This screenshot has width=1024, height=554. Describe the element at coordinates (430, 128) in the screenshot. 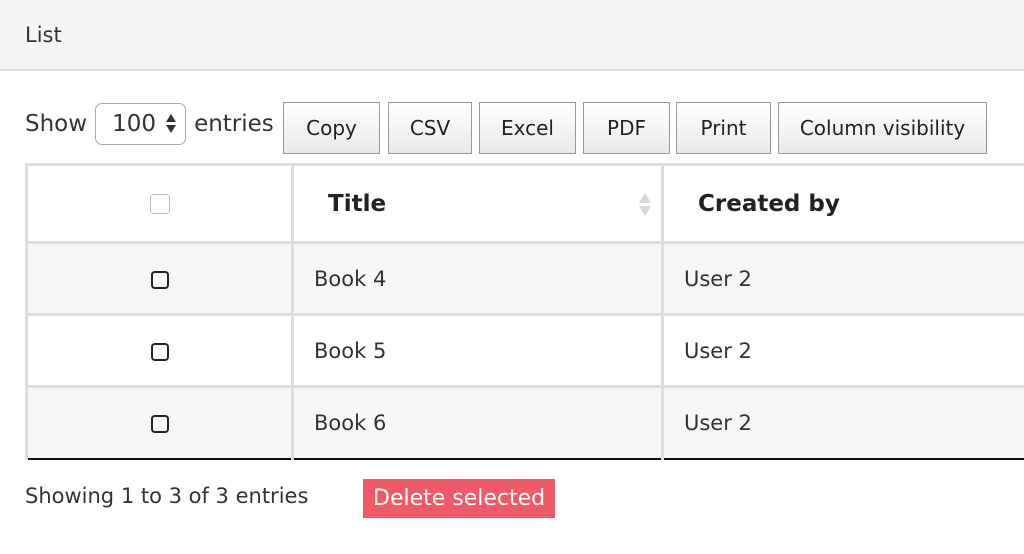

I see `csv-button: CSV` at that location.